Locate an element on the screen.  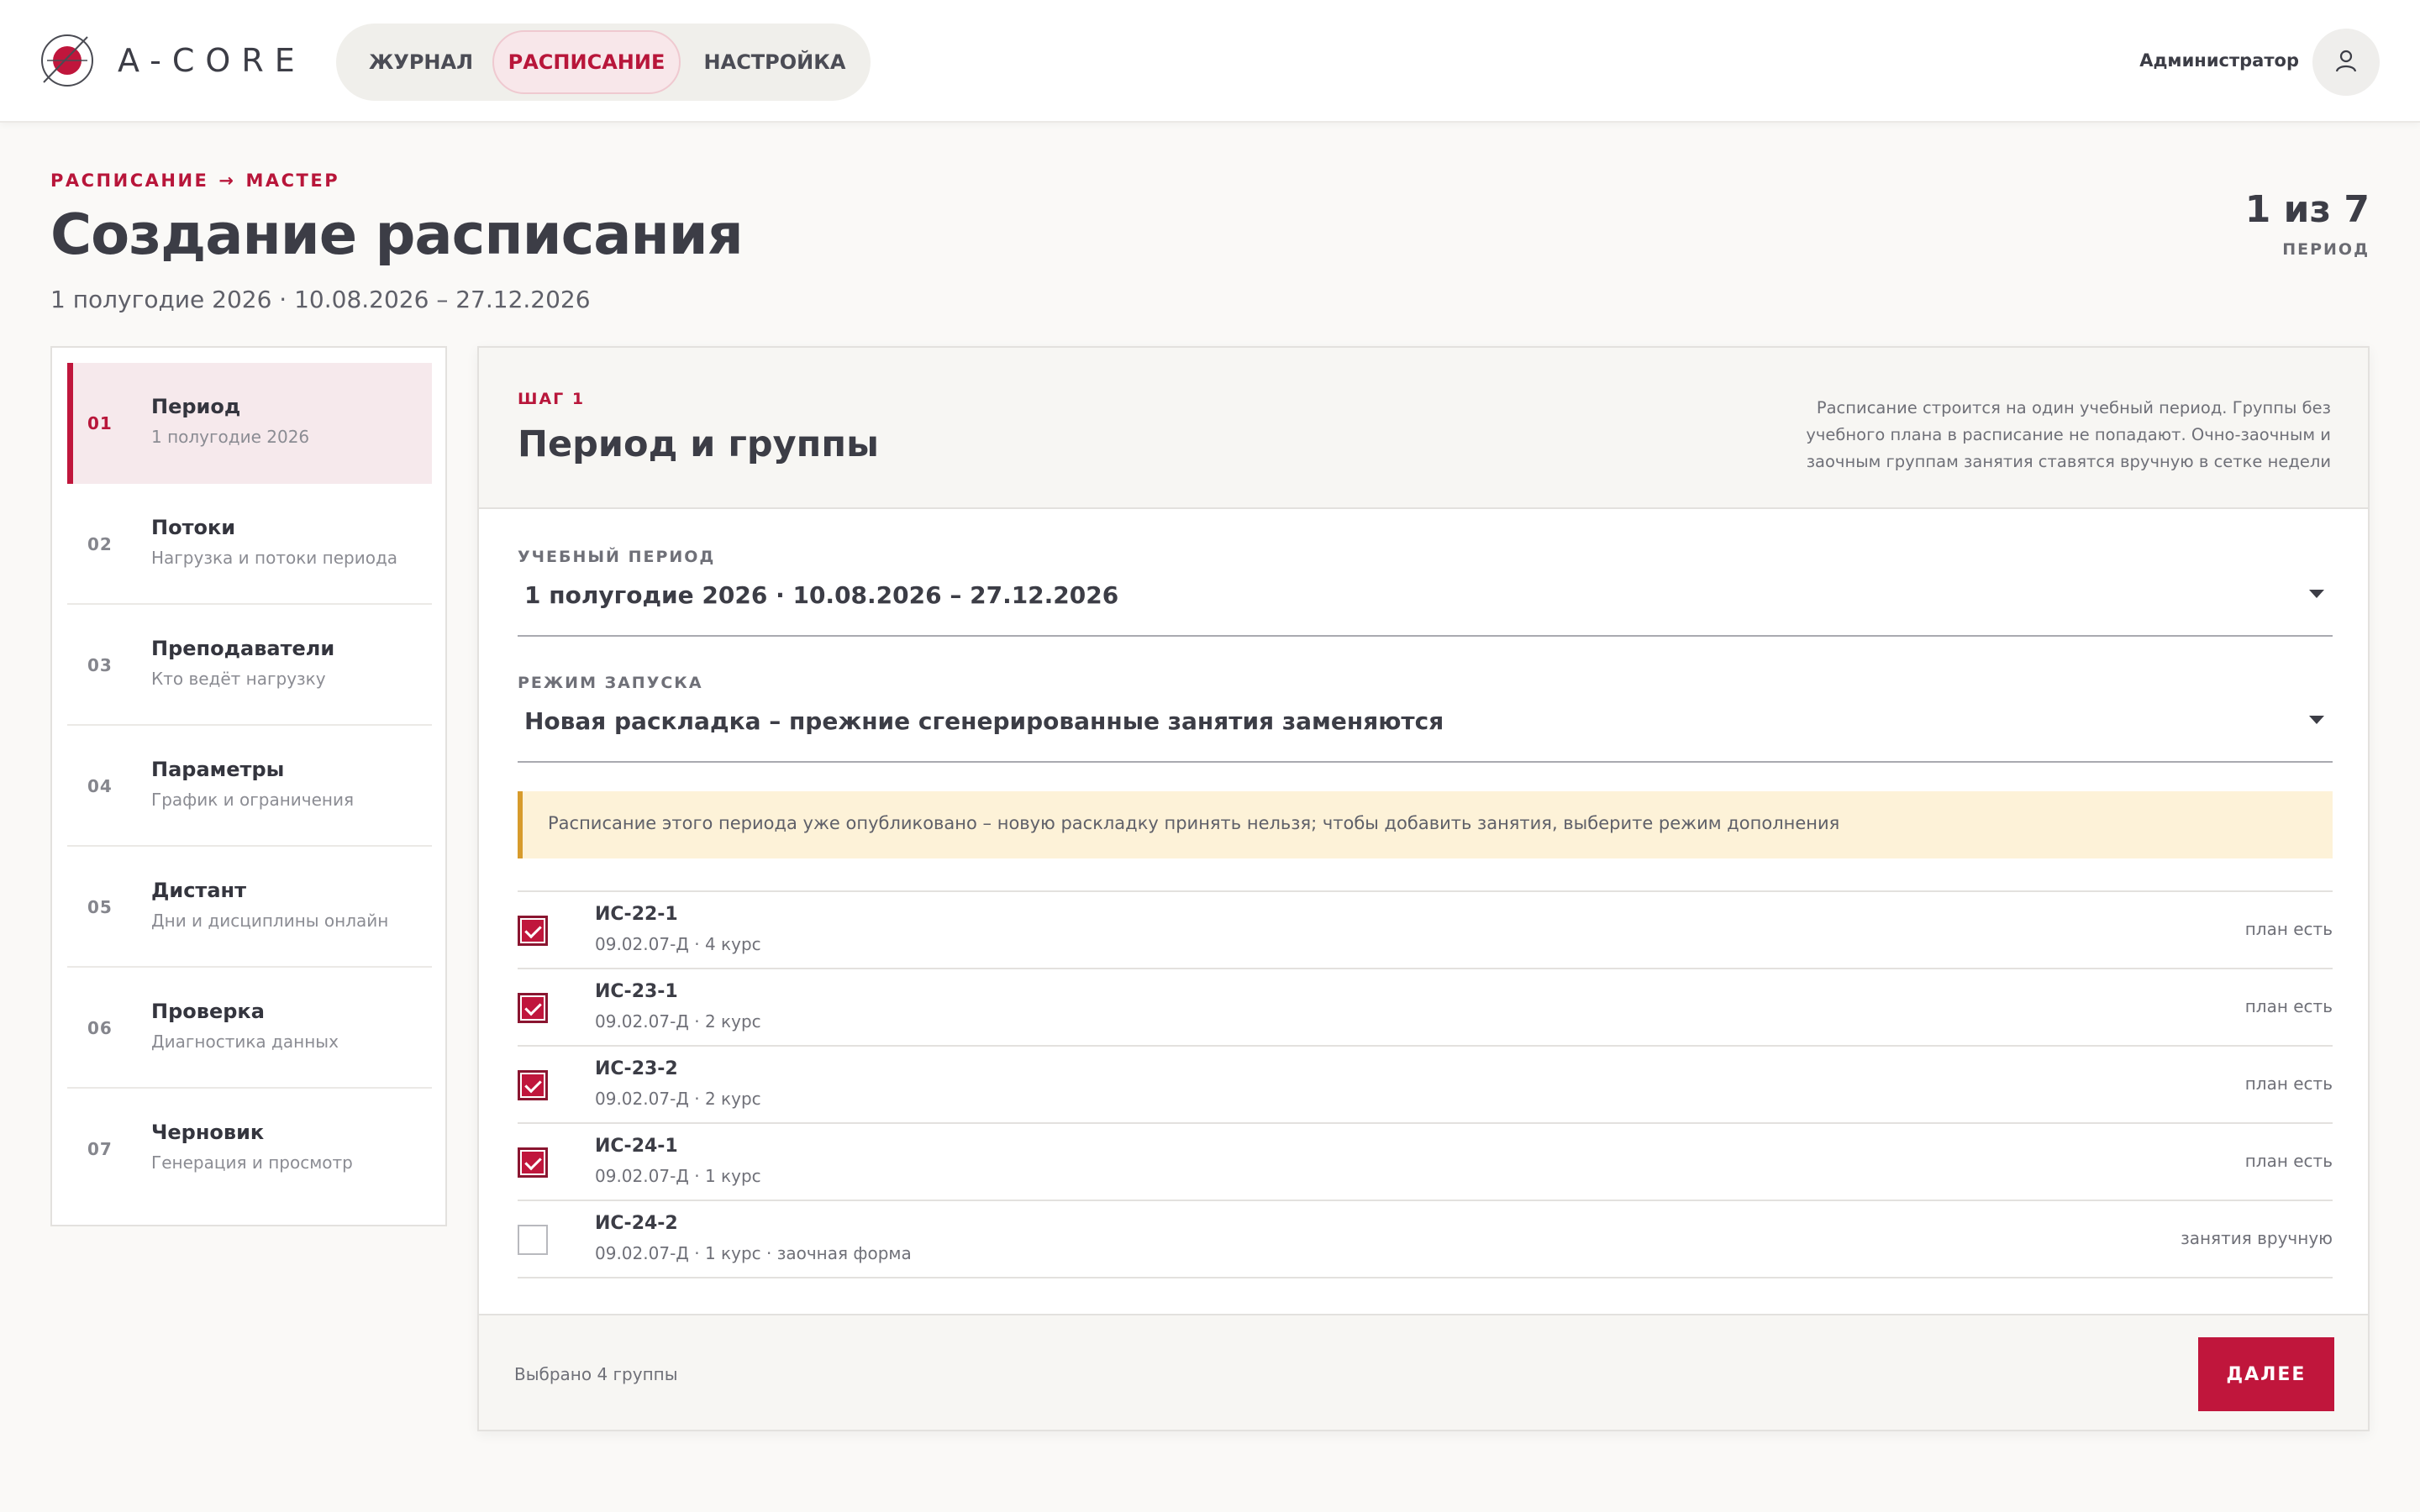
group-row: ИС-24-1 09.02.07-Д · 1 курс план есть is located at coordinates (1425, 1162).